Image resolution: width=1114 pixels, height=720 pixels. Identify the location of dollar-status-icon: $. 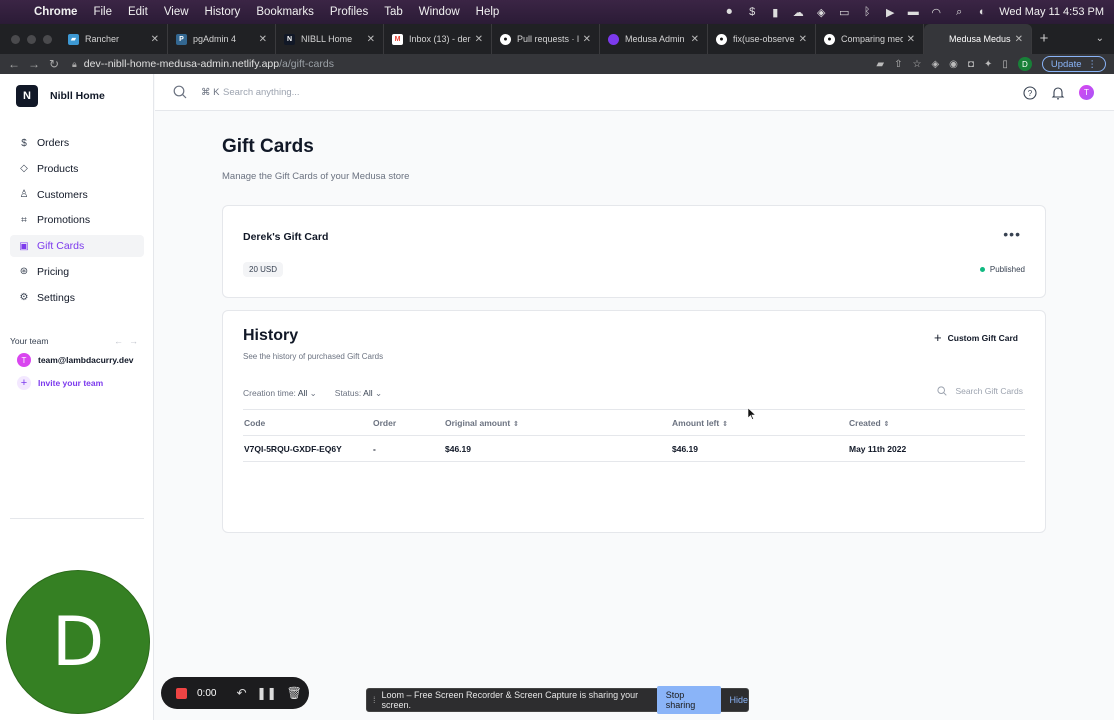
(752, 12).